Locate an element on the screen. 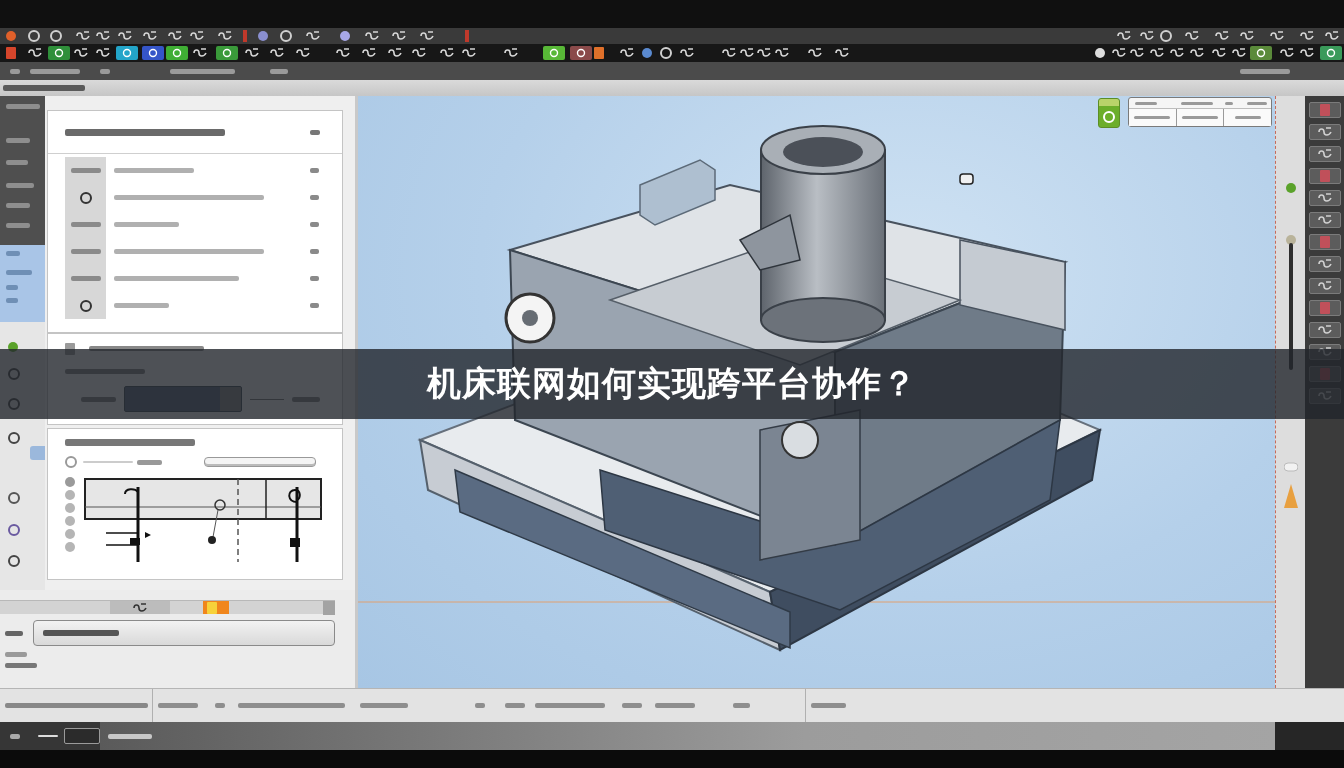 This screenshot has width=1344, height=768. cone-icon is located at coordinates (1290, 496).